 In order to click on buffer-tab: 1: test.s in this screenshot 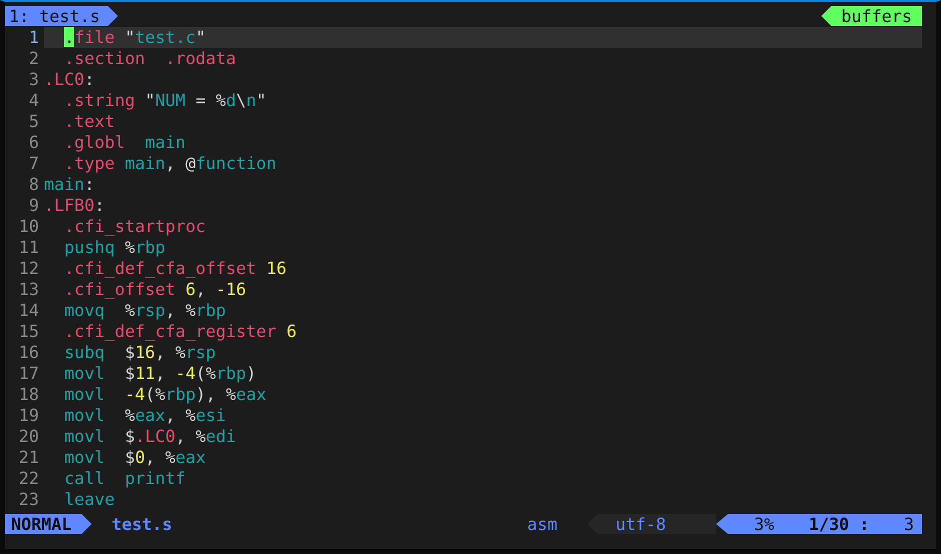, I will do `click(61, 16)`.